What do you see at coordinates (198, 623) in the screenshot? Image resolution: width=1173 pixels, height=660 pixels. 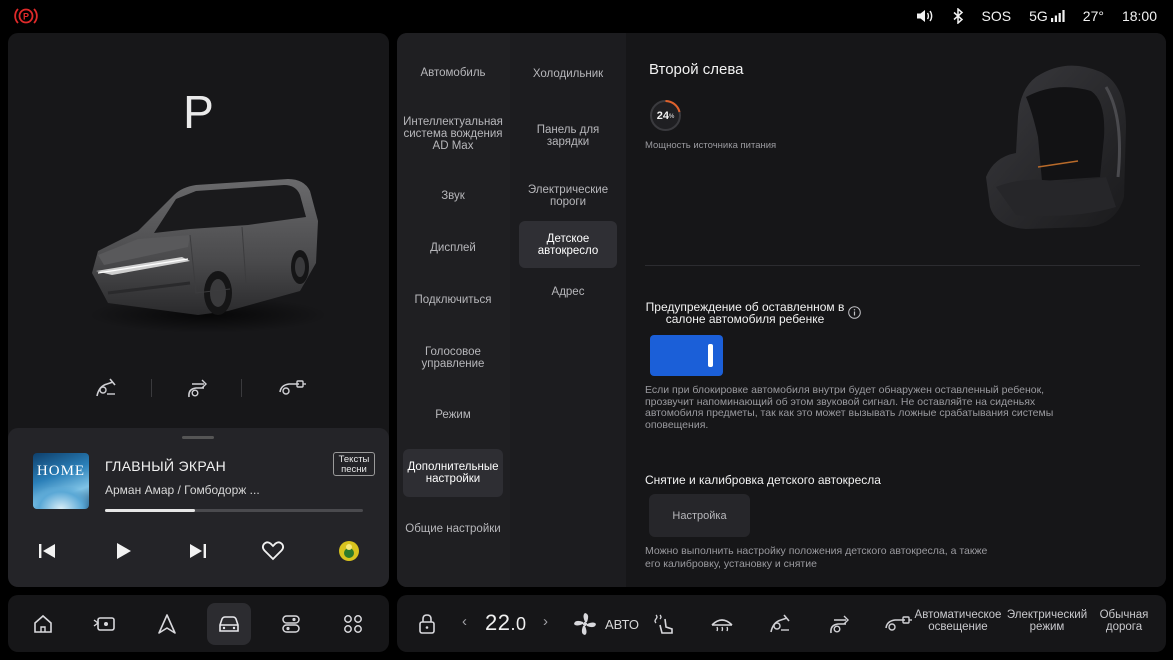 I see `app-dock` at bounding box center [198, 623].